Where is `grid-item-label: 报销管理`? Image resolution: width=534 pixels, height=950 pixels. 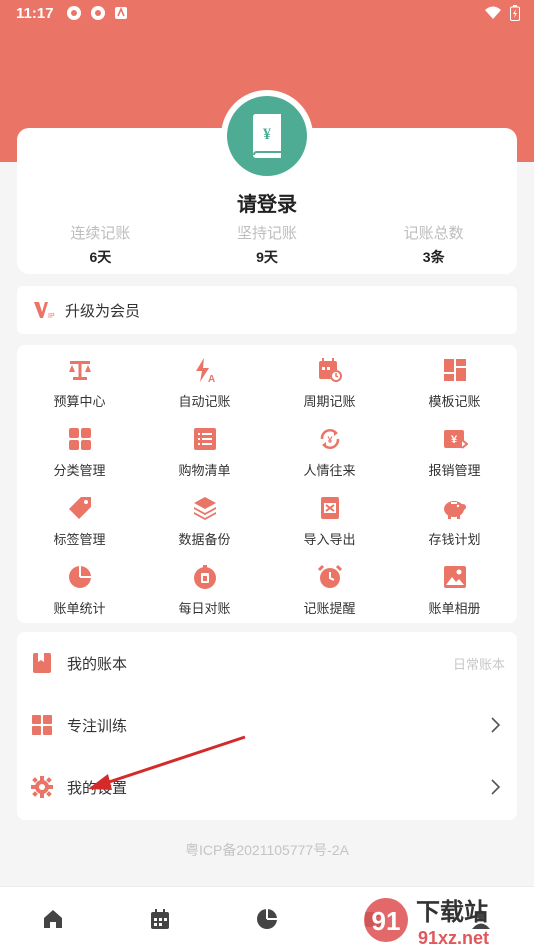
grid-item-label: 报销管理 is located at coordinates (454, 470).